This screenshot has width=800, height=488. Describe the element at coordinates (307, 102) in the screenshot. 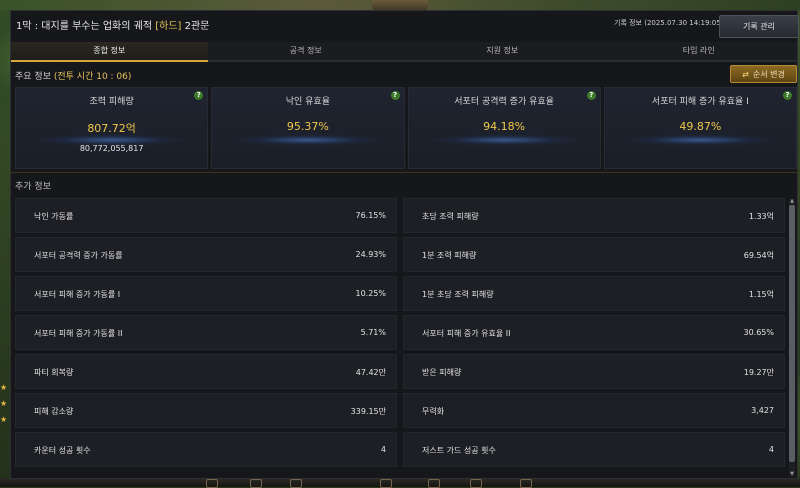

I see `stat-card-label: 낙인 유효율` at that location.